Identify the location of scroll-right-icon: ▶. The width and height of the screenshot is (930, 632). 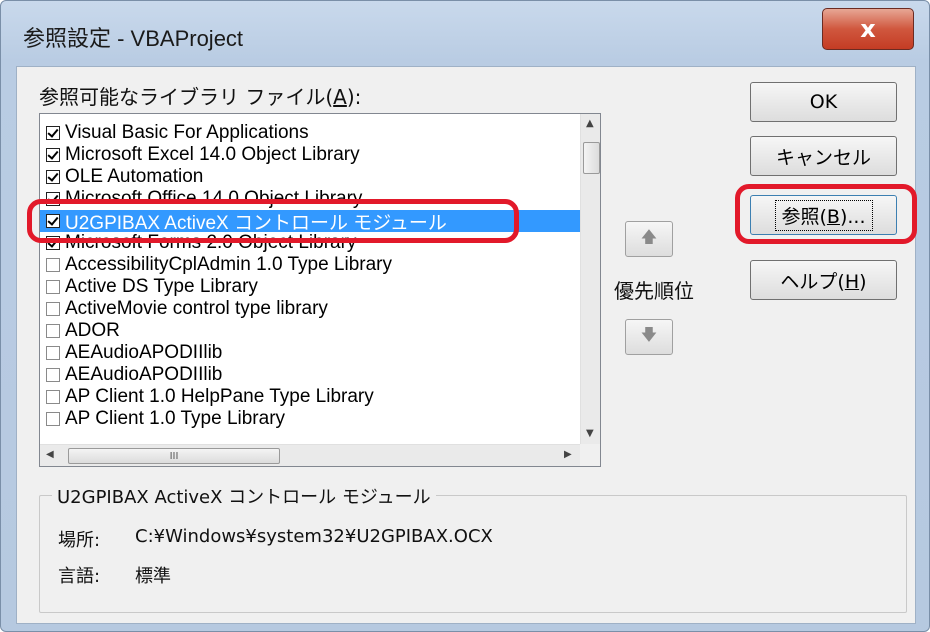
(568, 454).